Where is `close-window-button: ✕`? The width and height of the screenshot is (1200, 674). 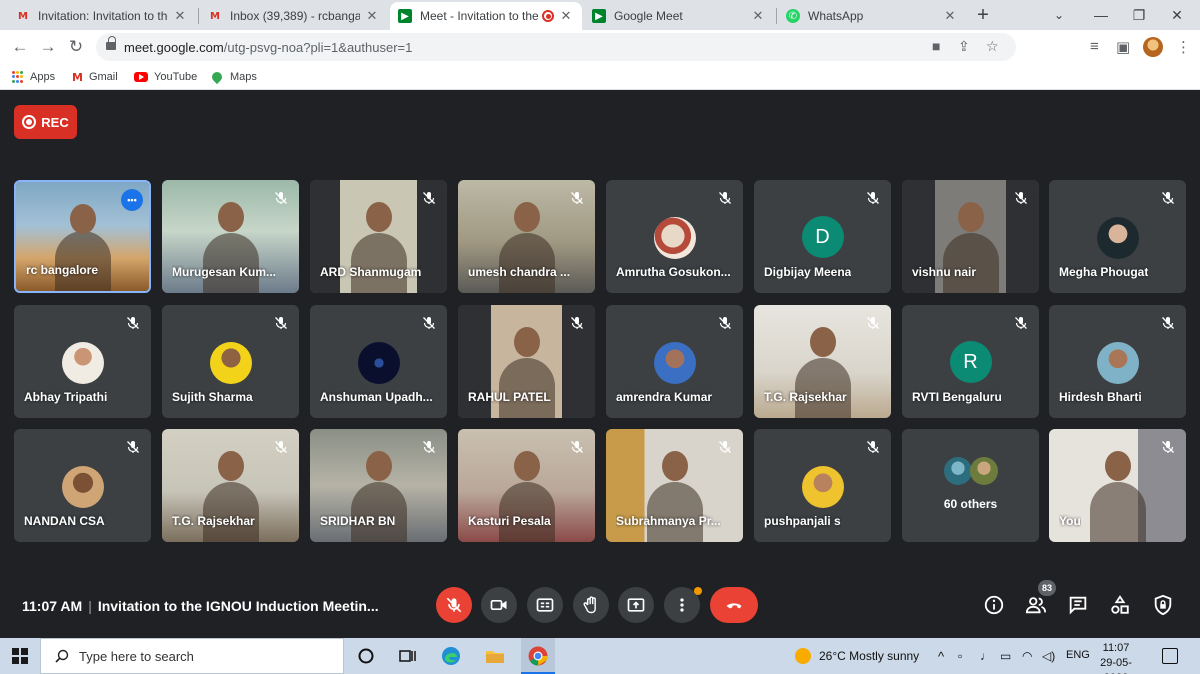
close-window-button: ✕ is located at coordinates (1177, 15).